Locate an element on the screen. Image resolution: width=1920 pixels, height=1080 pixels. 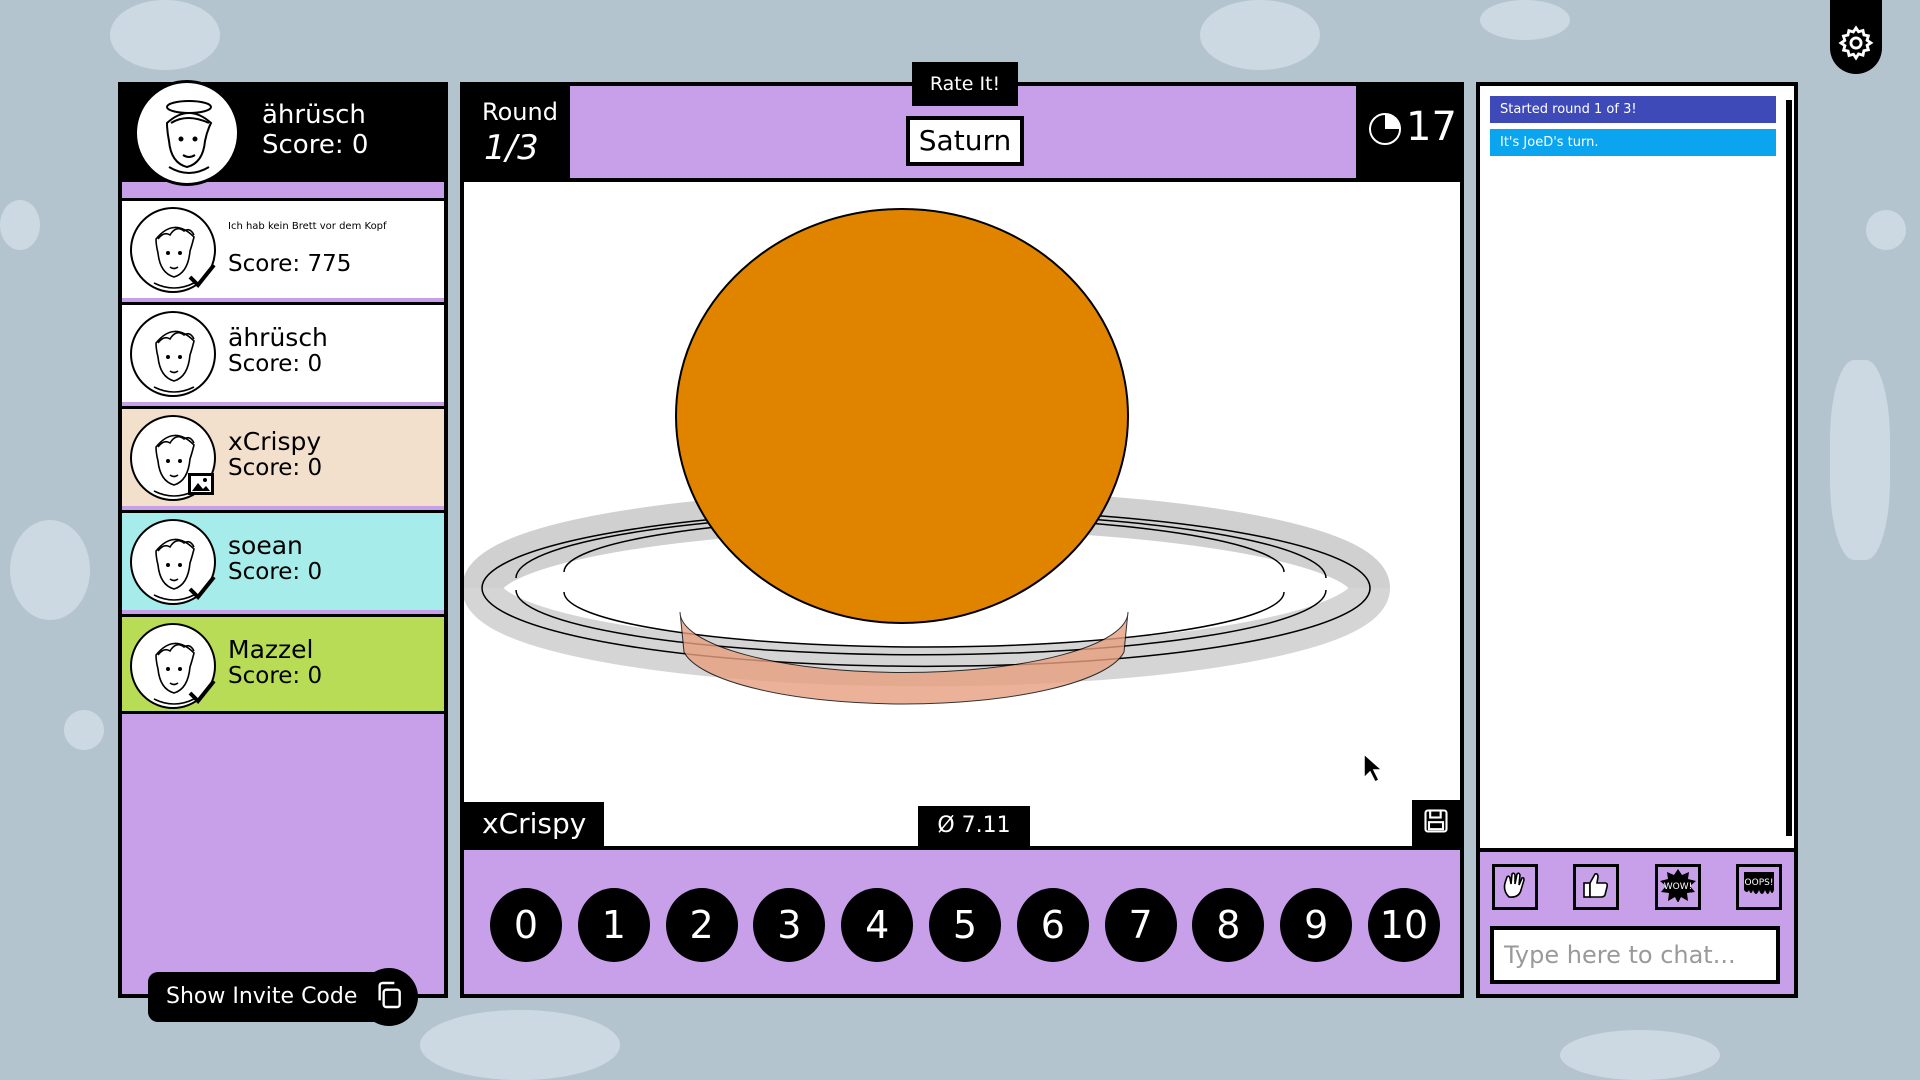
wave-reaction-button is located at coordinates (1515, 887).